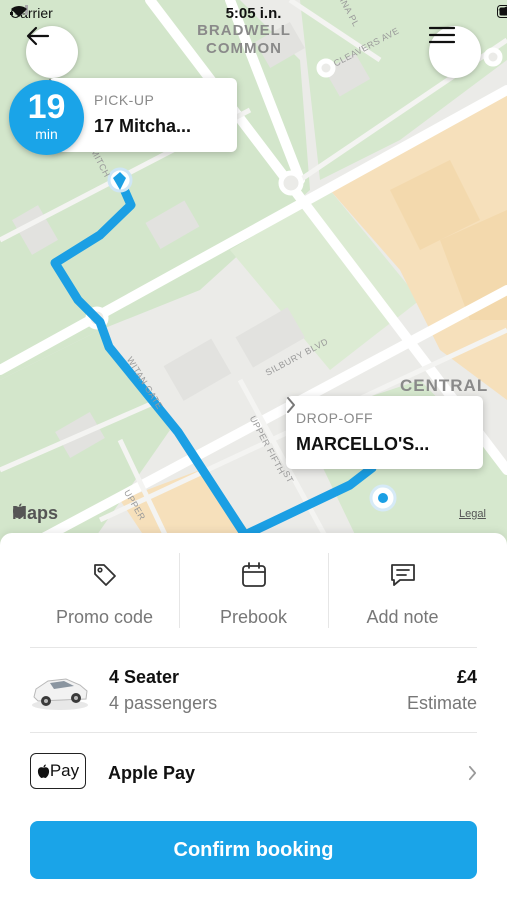  What do you see at coordinates (444, 385) in the screenshot?
I see `area-label-central: CENTRAL` at bounding box center [444, 385].